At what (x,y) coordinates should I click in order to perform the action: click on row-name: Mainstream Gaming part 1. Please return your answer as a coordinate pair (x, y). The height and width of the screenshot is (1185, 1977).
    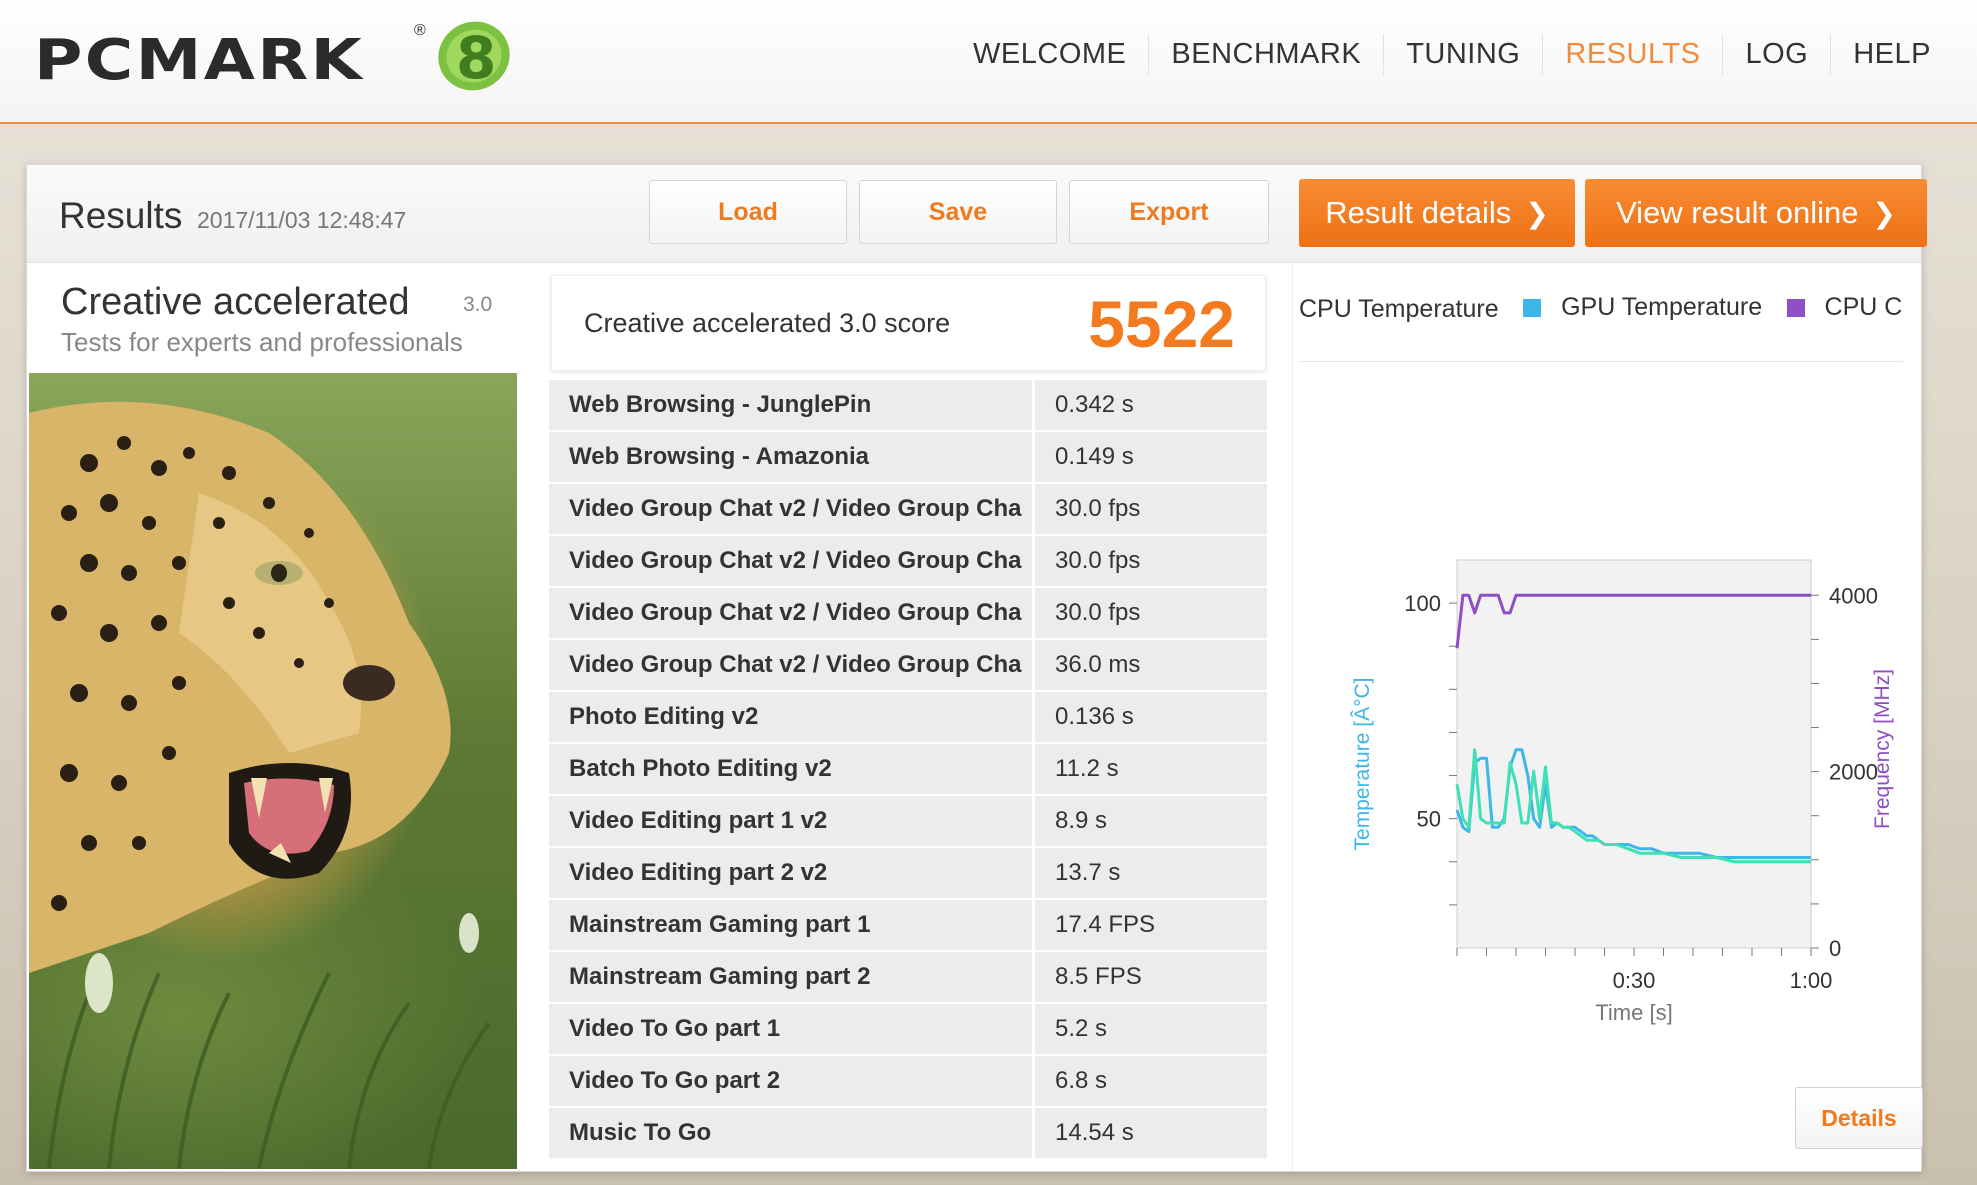
    Looking at the image, I should click on (790, 925).